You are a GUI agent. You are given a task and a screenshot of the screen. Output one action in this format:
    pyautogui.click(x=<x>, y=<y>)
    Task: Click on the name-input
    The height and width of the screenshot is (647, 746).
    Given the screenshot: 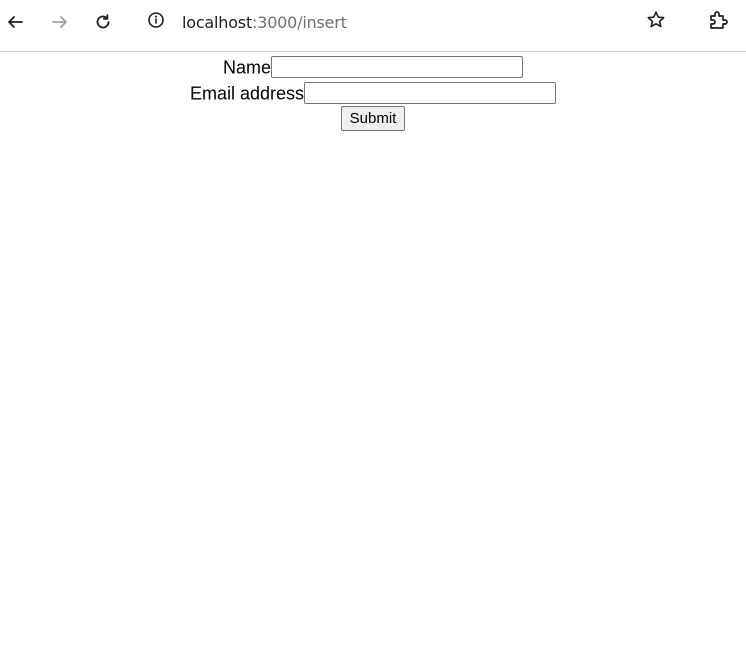 What is the action you would take?
    pyautogui.click(x=397, y=67)
    